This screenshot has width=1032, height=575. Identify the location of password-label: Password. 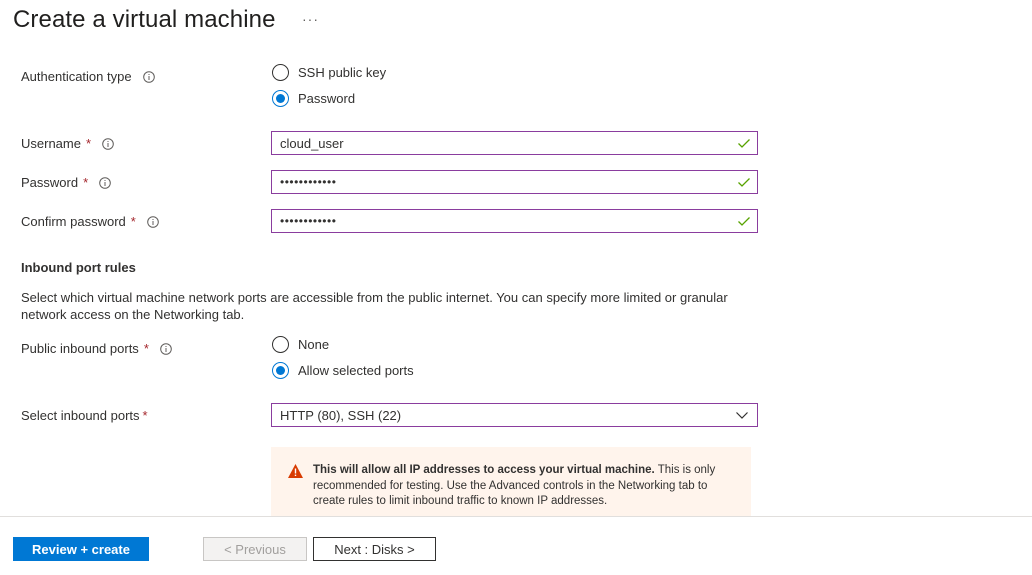
(50, 182).